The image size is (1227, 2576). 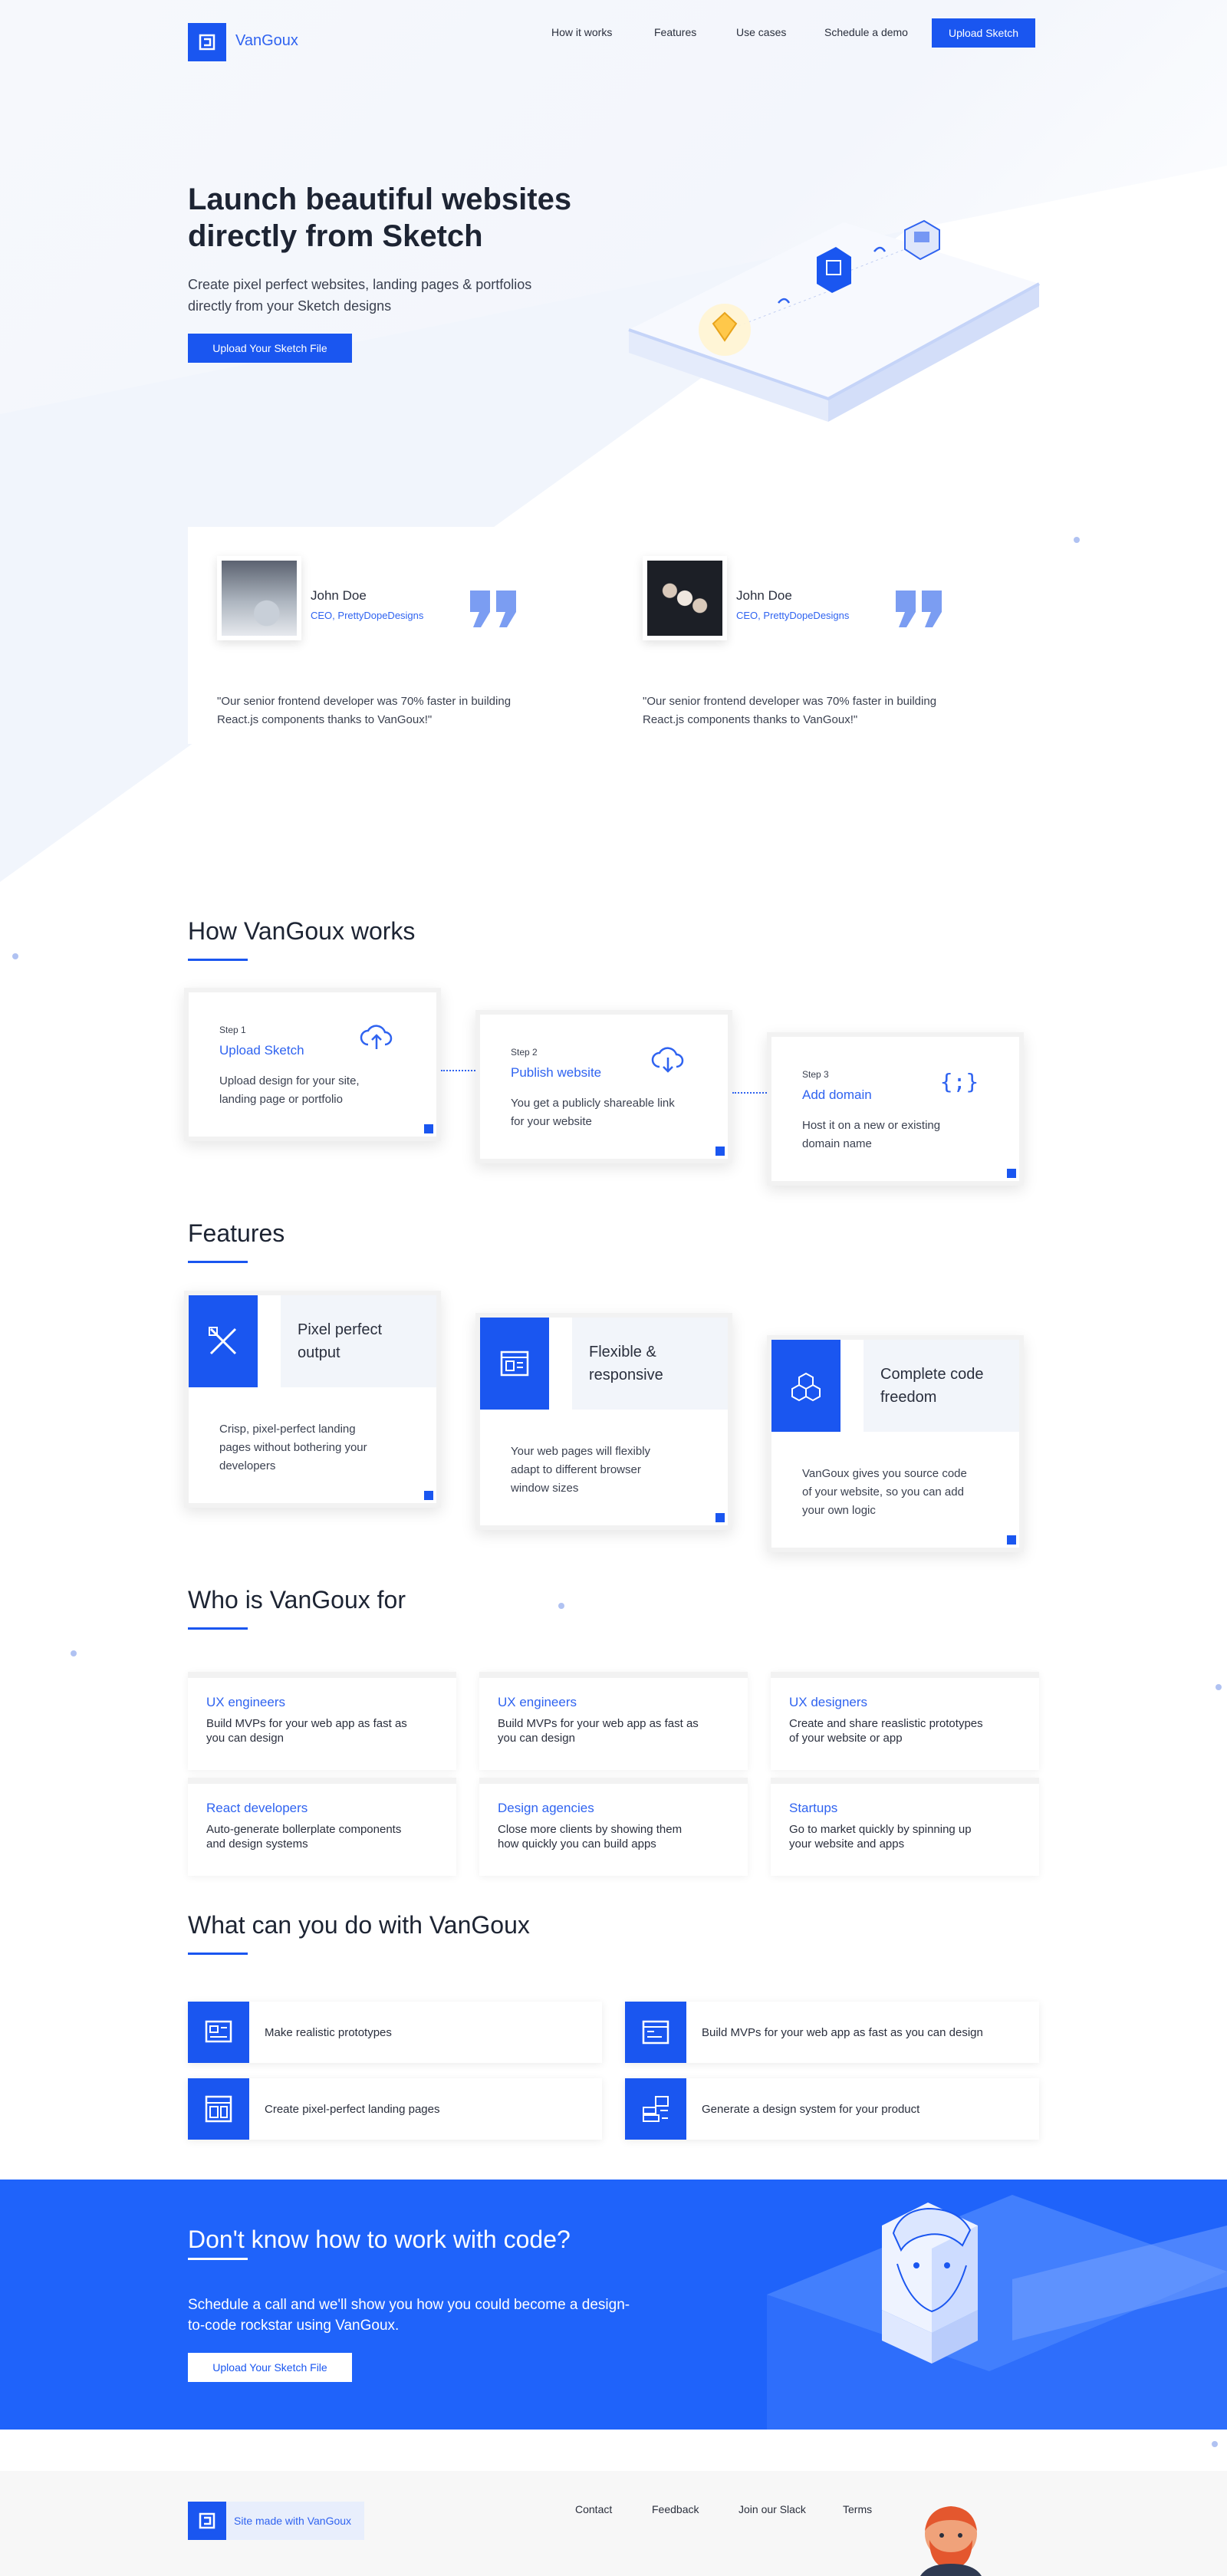 What do you see at coordinates (932, 1374) in the screenshot?
I see `feature-title-line1: Complete code` at bounding box center [932, 1374].